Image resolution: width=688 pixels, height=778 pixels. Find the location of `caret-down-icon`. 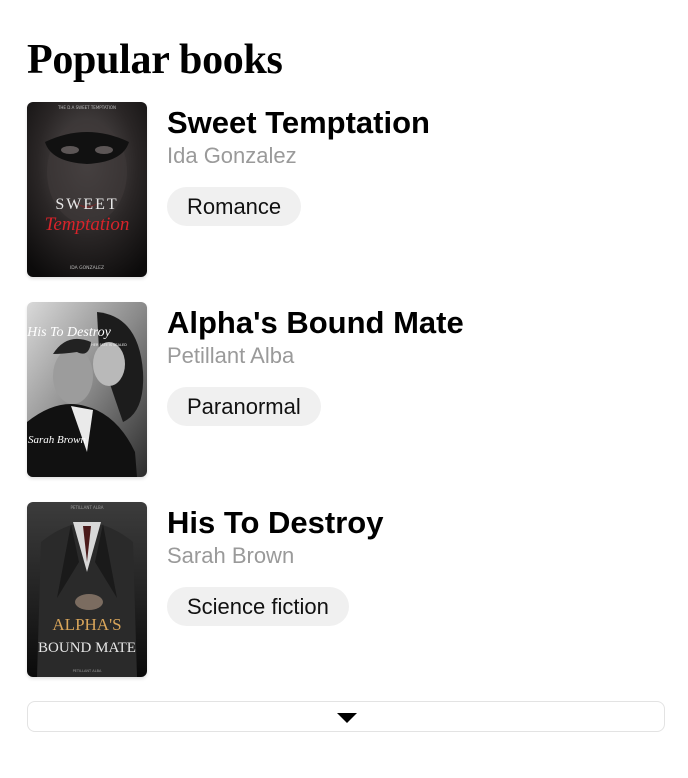

caret-down-icon is located at coordinates (347, 718).